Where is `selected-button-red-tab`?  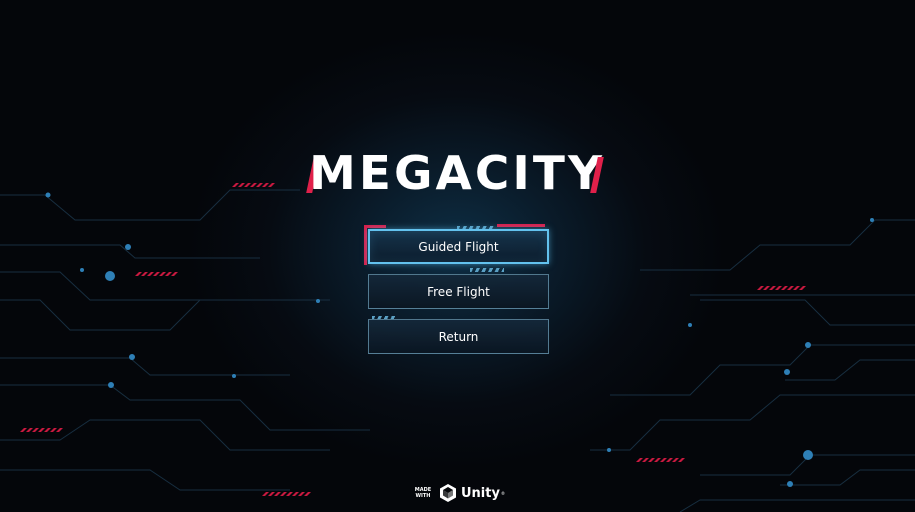 selected-button-red-tab is located at coordinates (521, 225).